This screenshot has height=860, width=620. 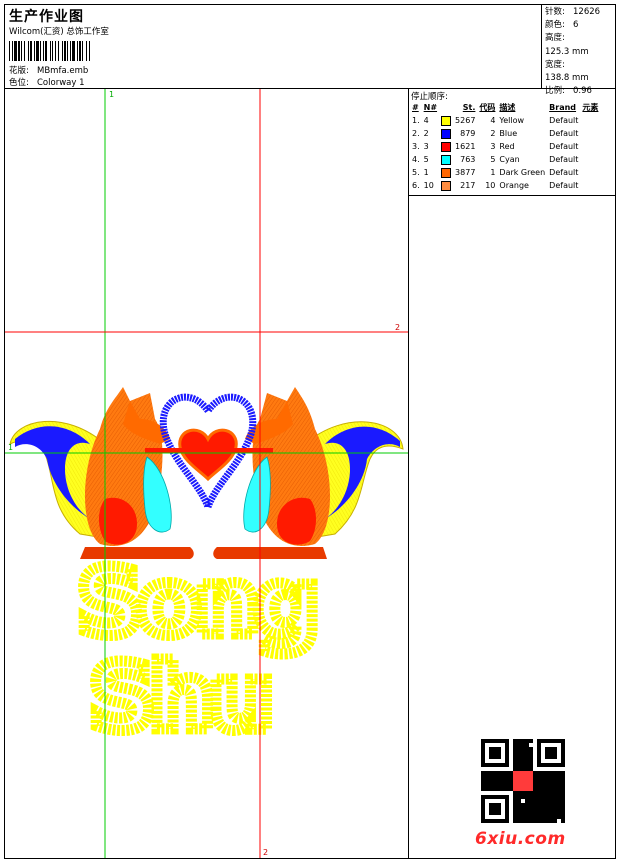 What do you see at coordinates (416, 185) in the screenshot?
I see `stop-number: 6.` at bounding box center [416, 185].